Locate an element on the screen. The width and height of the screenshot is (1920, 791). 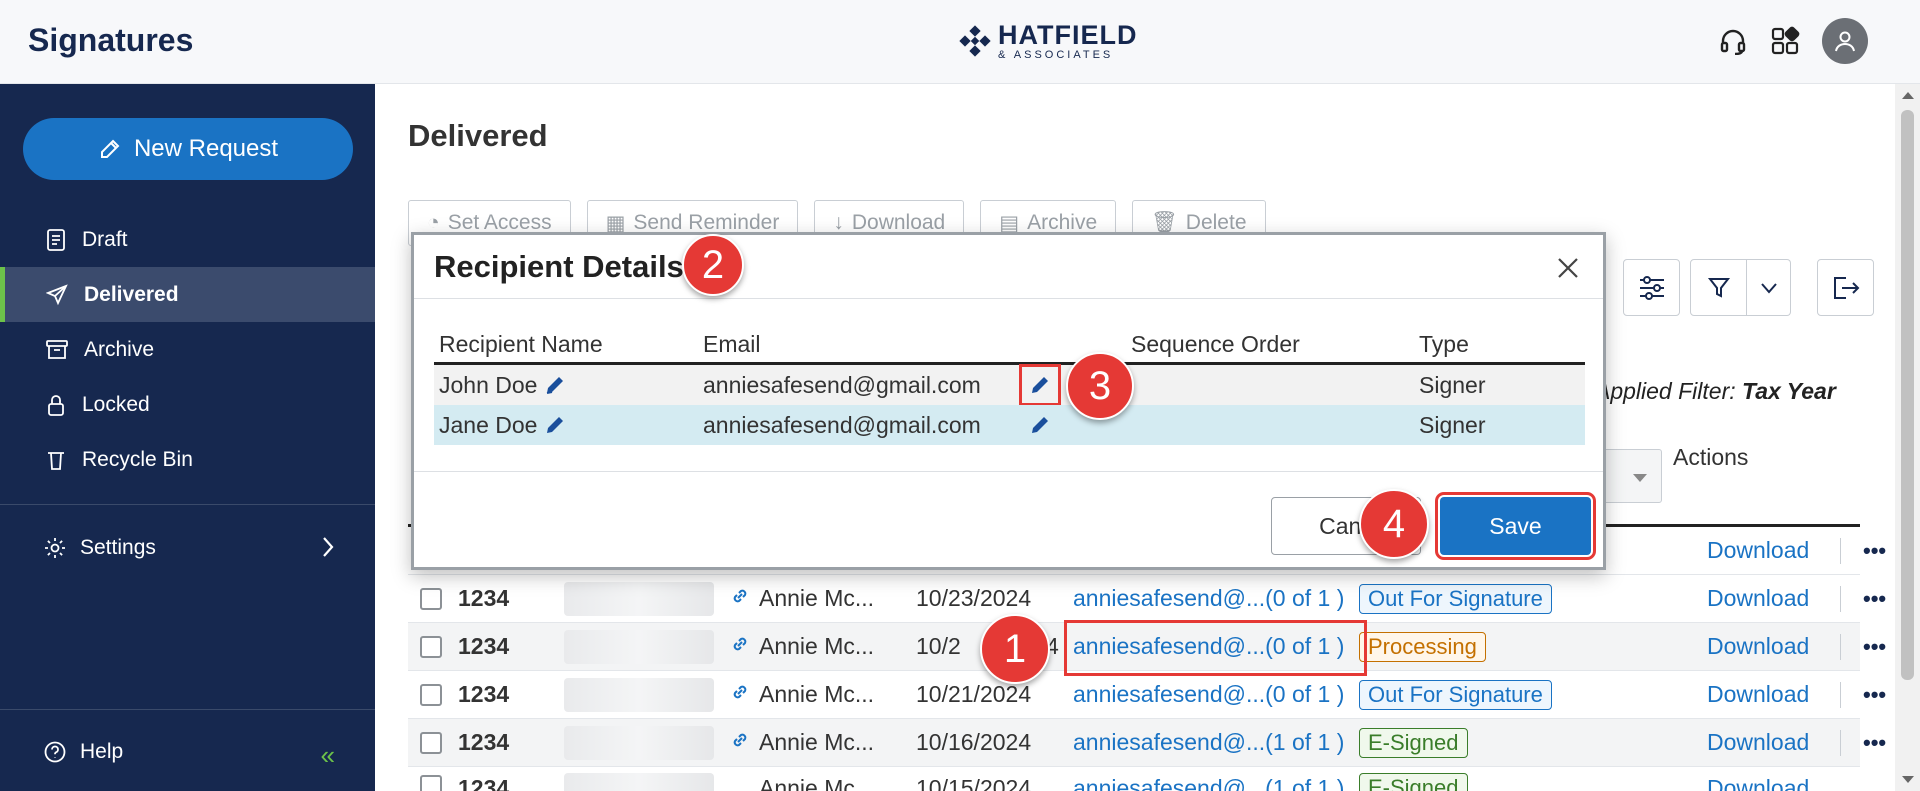
archive-icon is located at coordinates (57, 349).